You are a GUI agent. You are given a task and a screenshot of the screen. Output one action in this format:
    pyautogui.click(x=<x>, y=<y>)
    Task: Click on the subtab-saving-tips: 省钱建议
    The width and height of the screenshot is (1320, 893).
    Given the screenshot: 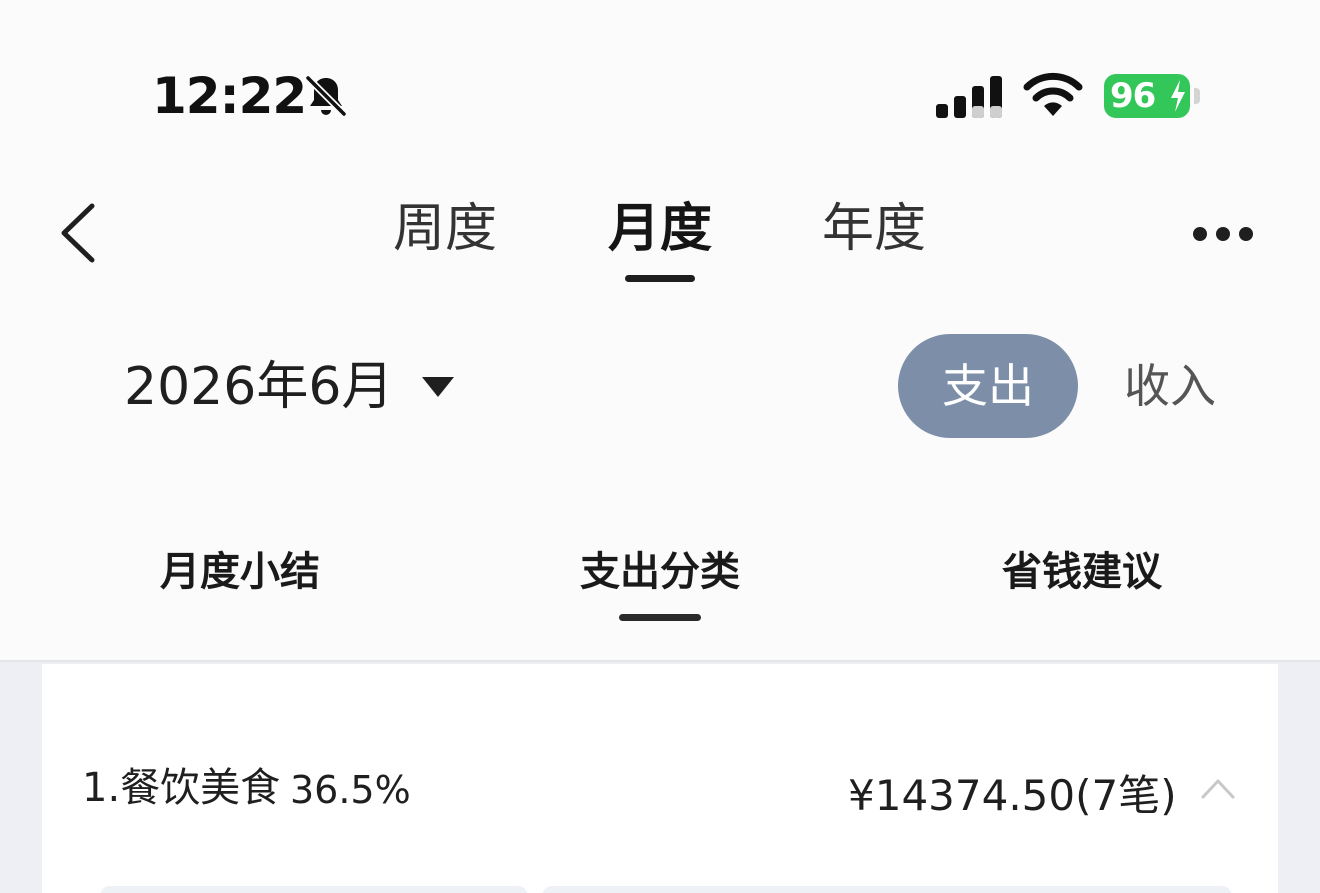 What is the action you would take?
    pyautogui.click(x=1082, y=572)
    